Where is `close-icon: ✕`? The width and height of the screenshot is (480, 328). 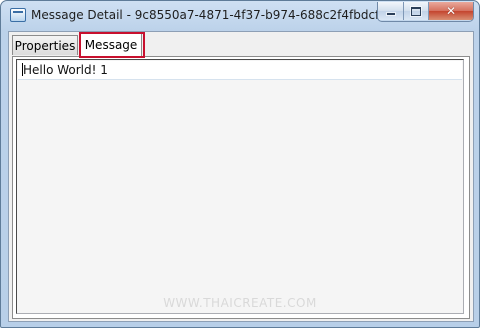 close-icon: ✕ is located at coordinates (451, 11).